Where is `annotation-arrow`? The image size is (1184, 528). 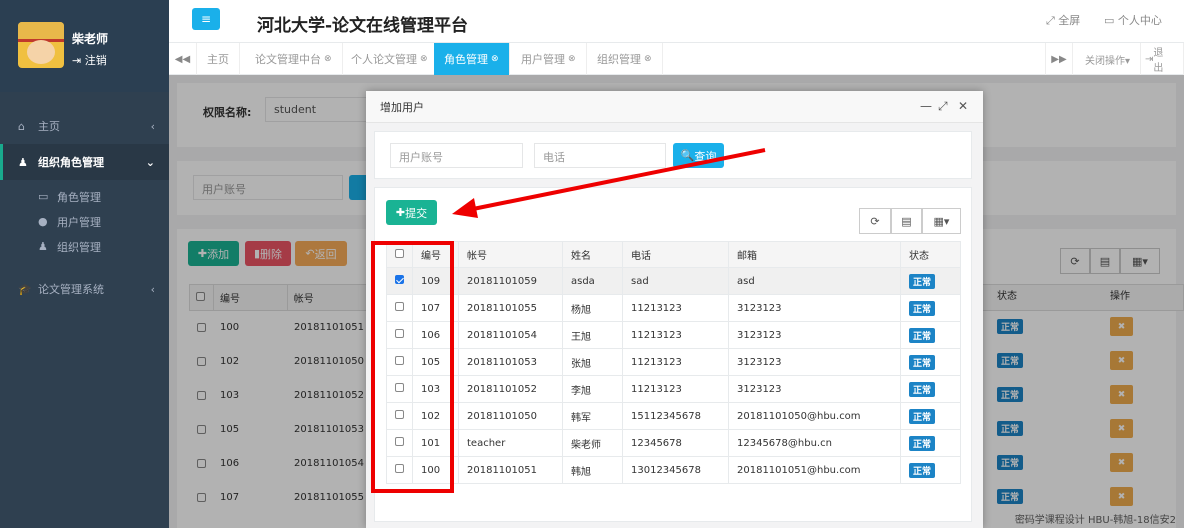
annotation-arrow is located at coordinates (609, 183).